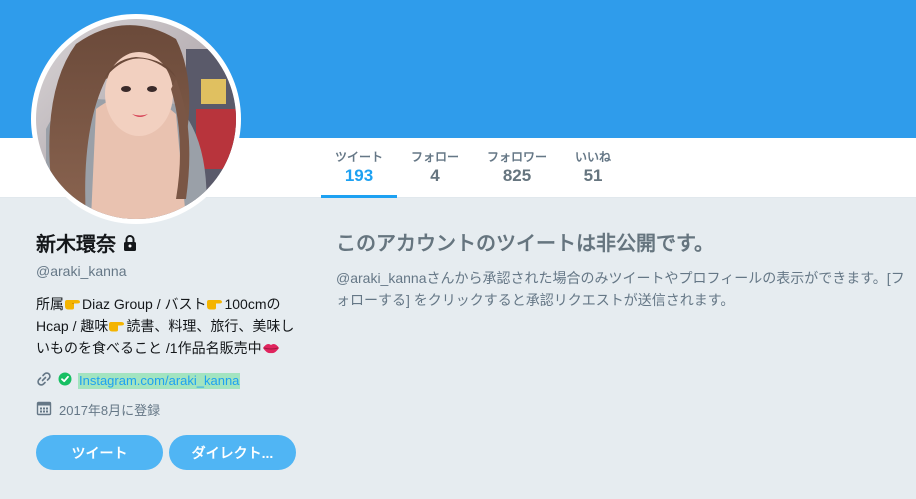 This screenshot has height=499, width=916. Describe the element at coordinates (65, 381) in the screenshot. I see `verified-check-icon` at that location.